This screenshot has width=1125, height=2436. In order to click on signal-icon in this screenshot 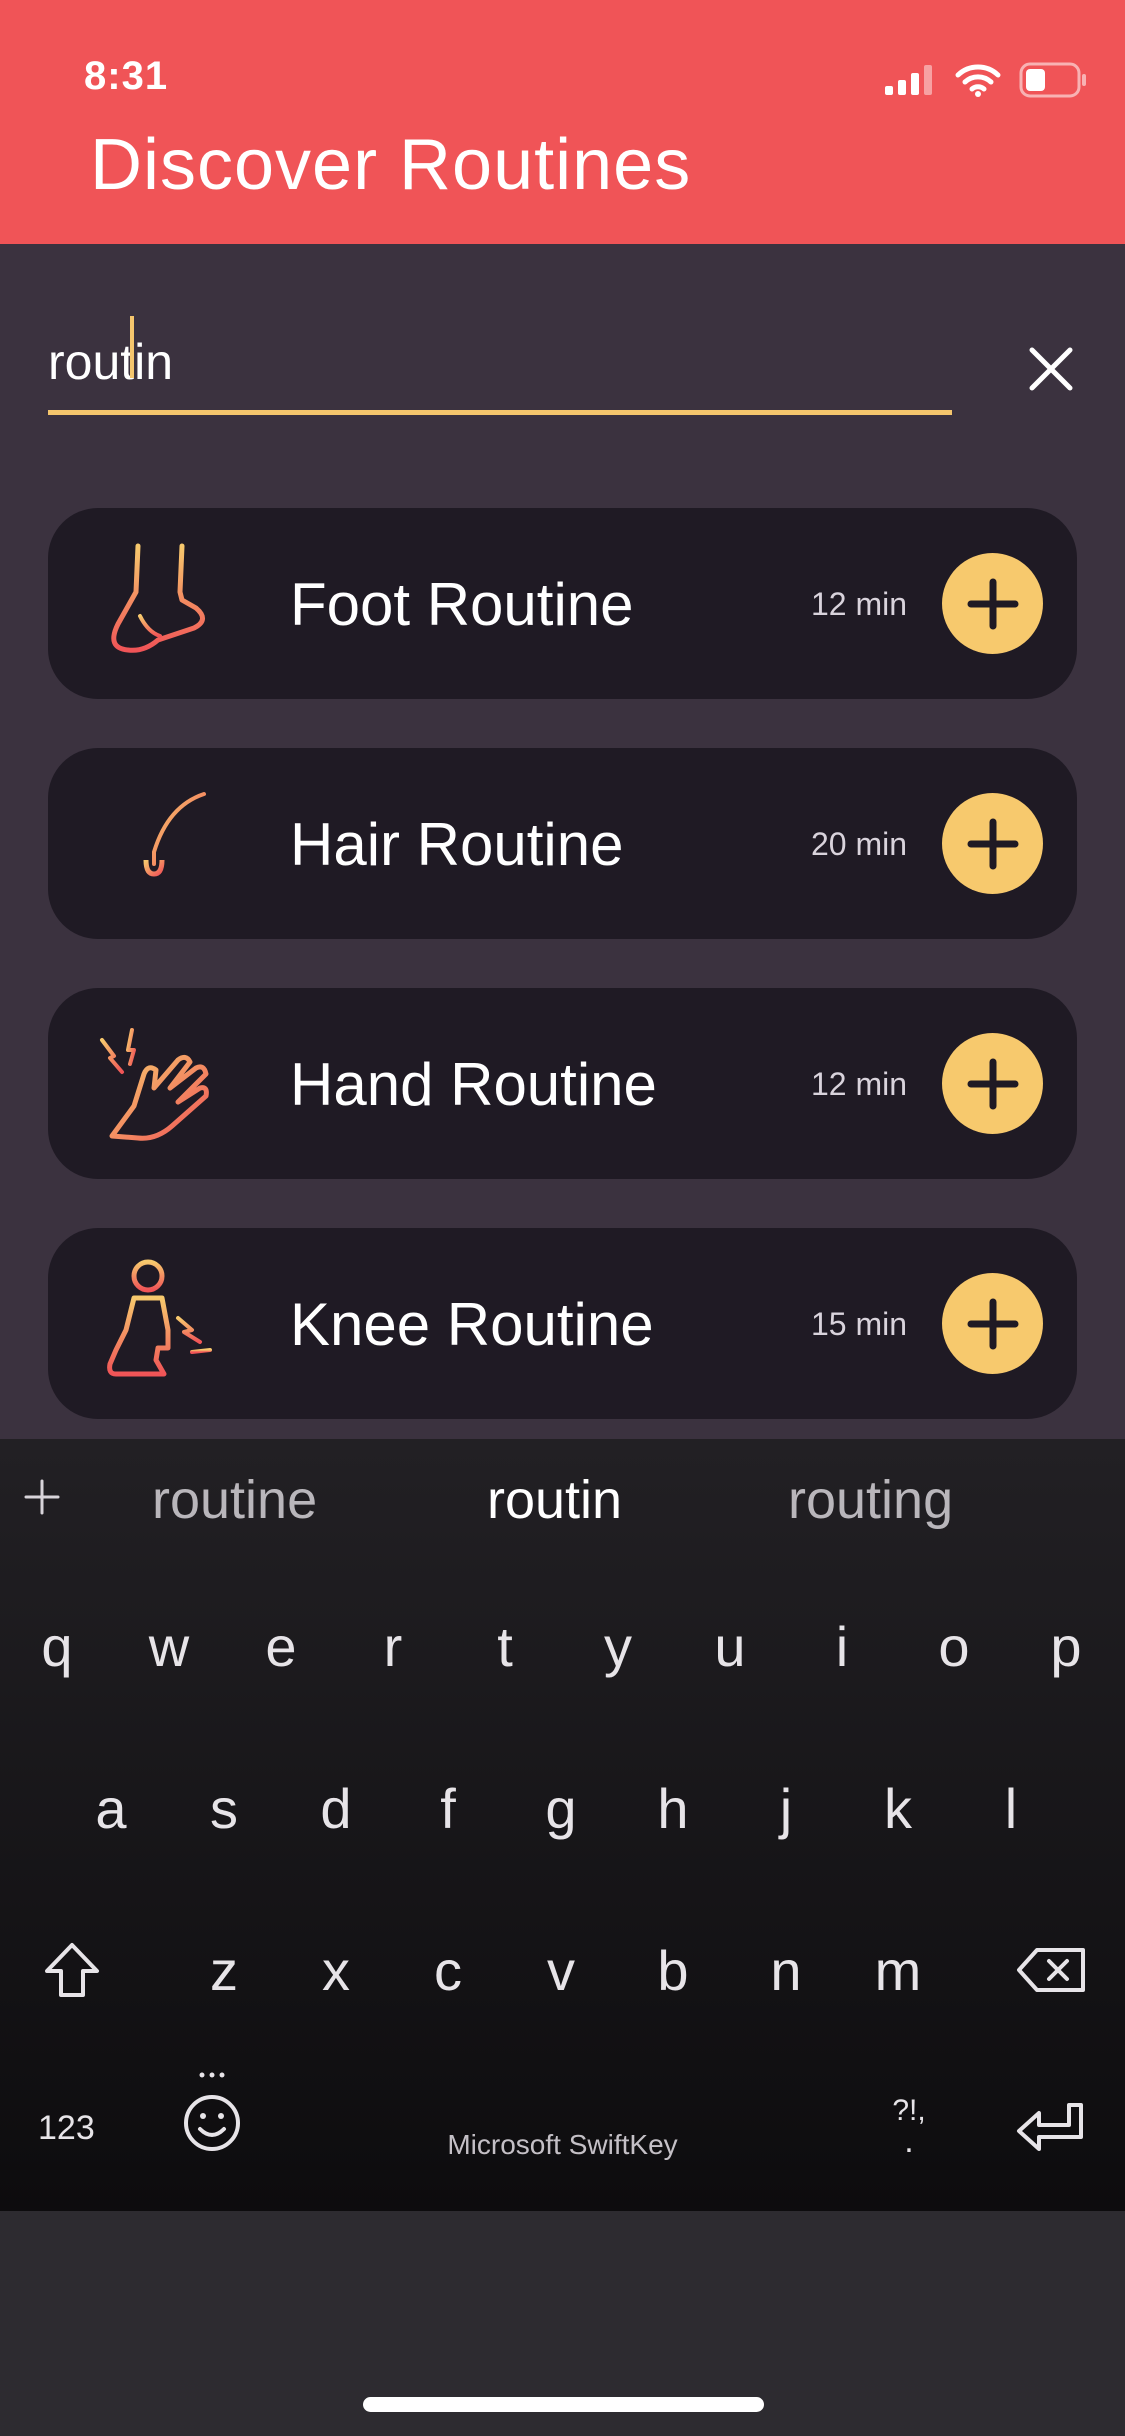, I will do `click(908, 80)`.